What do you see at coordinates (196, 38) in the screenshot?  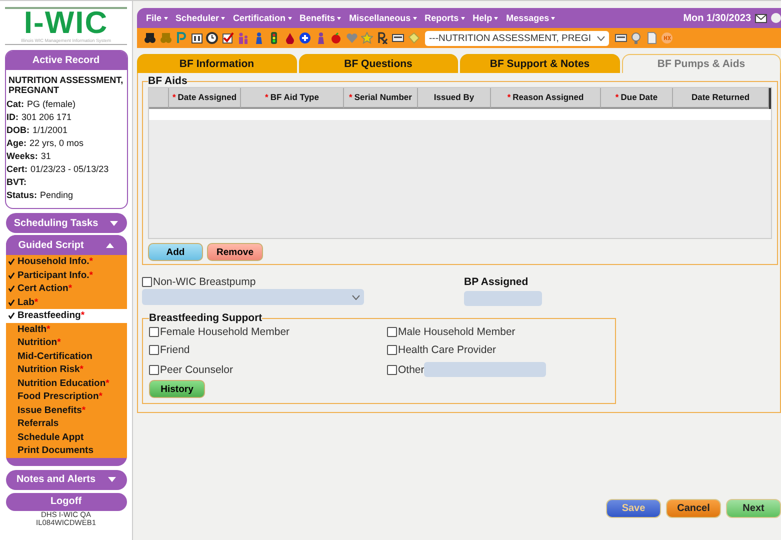 I see `calendar-icon` at bounding box center [196, 38].